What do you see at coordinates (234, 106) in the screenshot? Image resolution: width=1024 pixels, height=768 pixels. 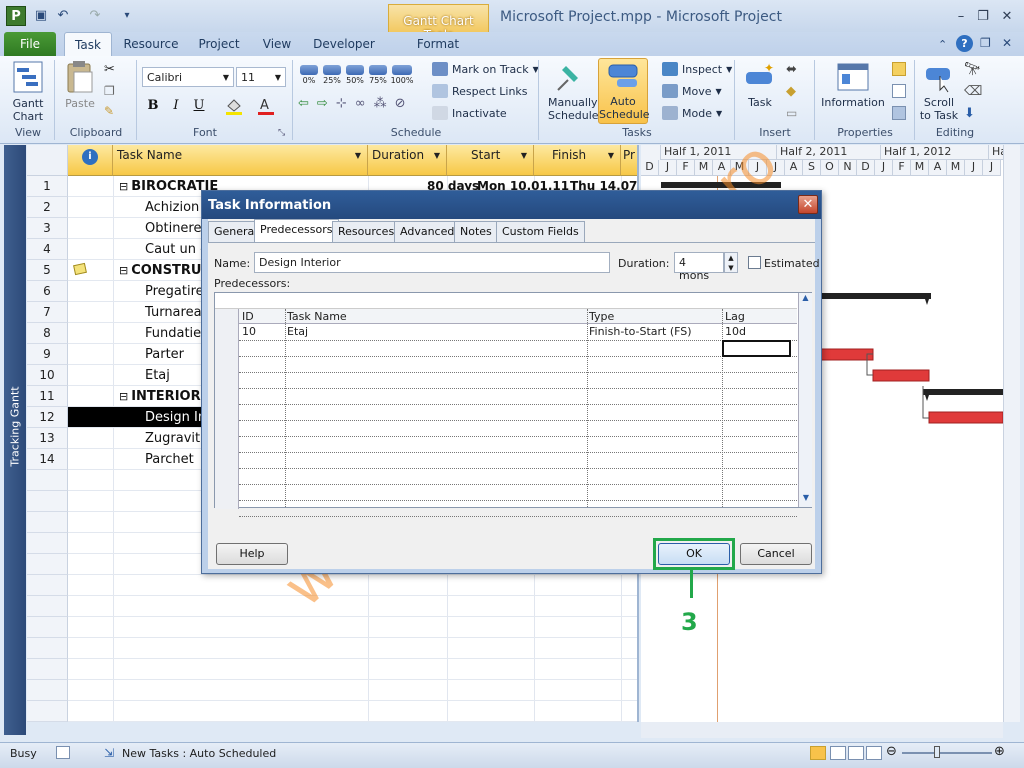 I see `fill-color-button` at bounding box center [234, 106].